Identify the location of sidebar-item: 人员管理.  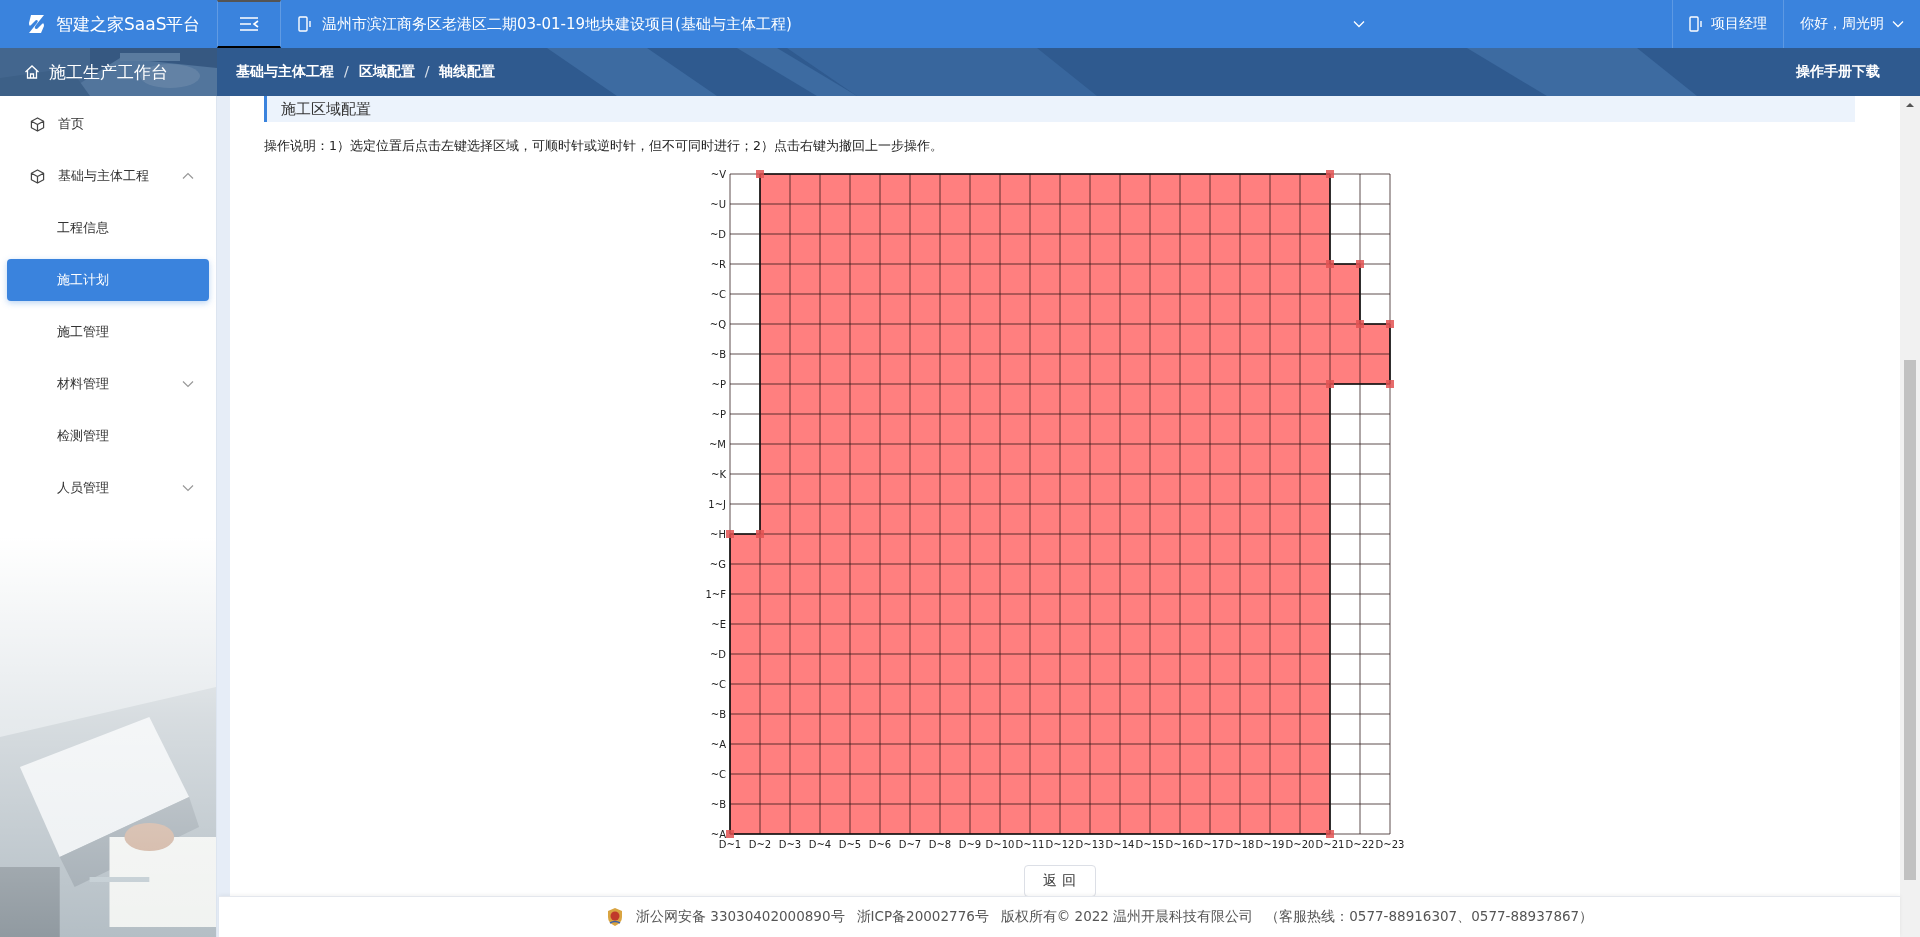
(105, 488).